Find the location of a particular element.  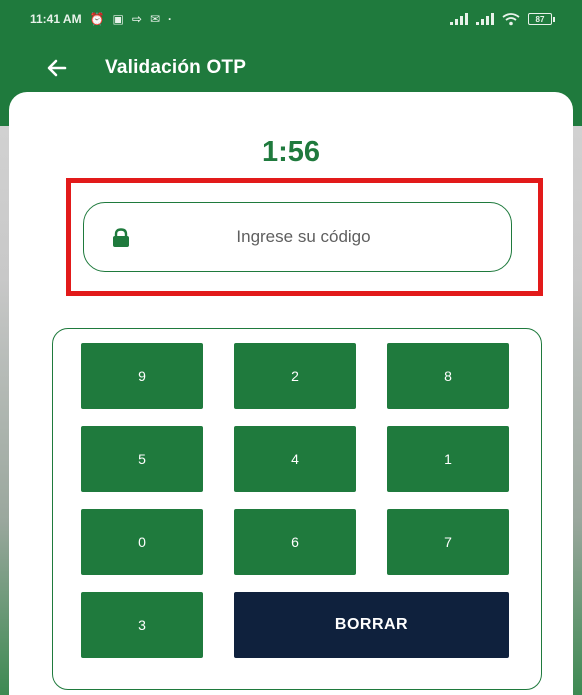

status-right: 87 is located at coordinates (502, 19).